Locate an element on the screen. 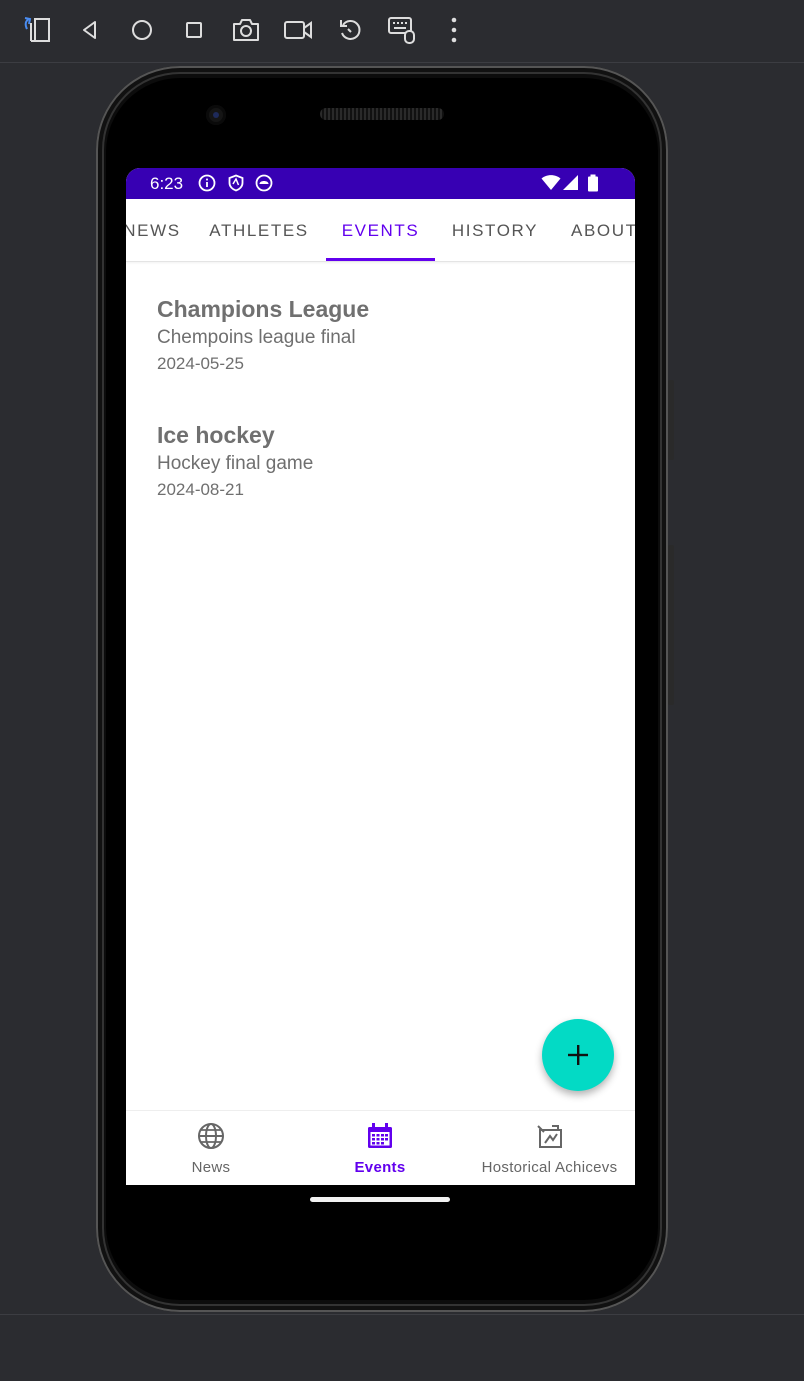 The image size is (804, 1381). event-date: 2024-08-21 is located at coordinates (200, 489).